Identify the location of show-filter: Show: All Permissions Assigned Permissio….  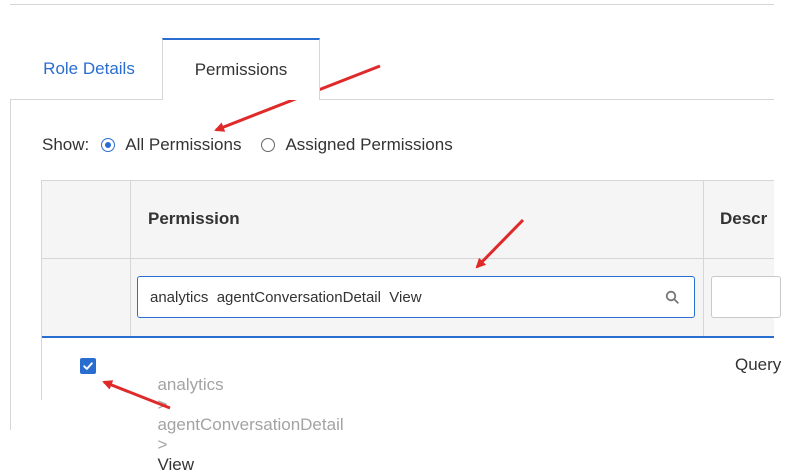
(247, 145).